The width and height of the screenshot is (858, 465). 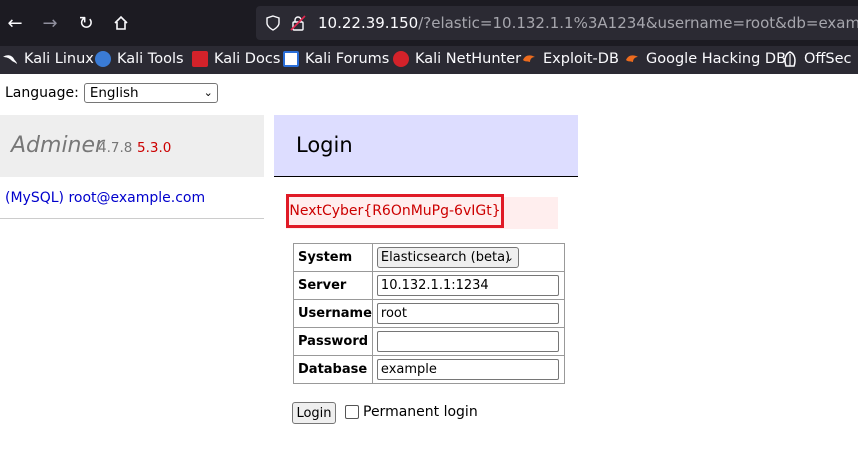 I want to click on bookmark-google-hacking-db: Google Hacking DB, so click(x=705, y=59).